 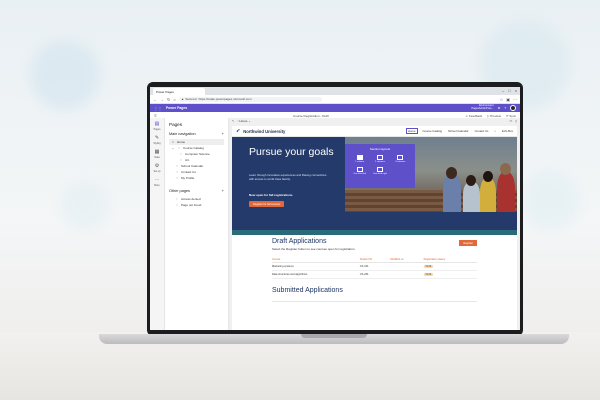 I want to click on draft-applications-title: Draft Applications, so click(x=299, y=241).